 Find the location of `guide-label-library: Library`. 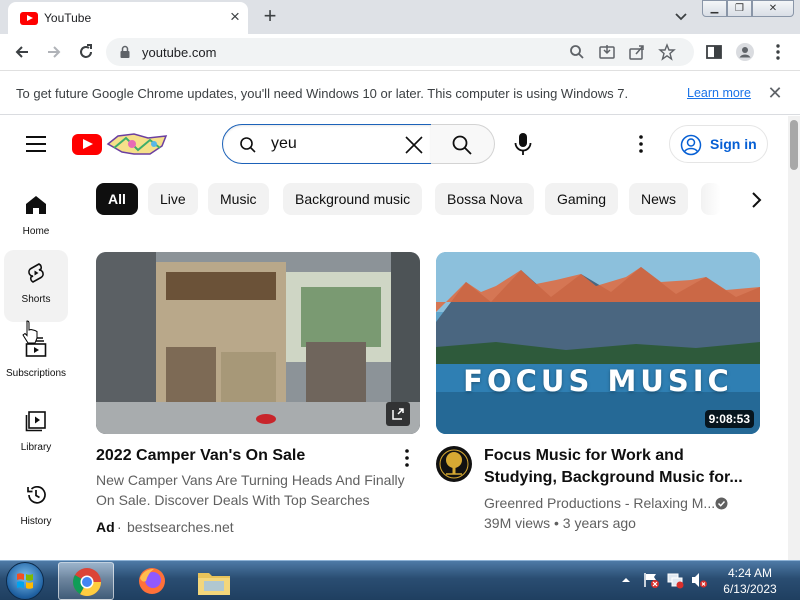

guide-label-library: Library is located at coordinates (36, 447).